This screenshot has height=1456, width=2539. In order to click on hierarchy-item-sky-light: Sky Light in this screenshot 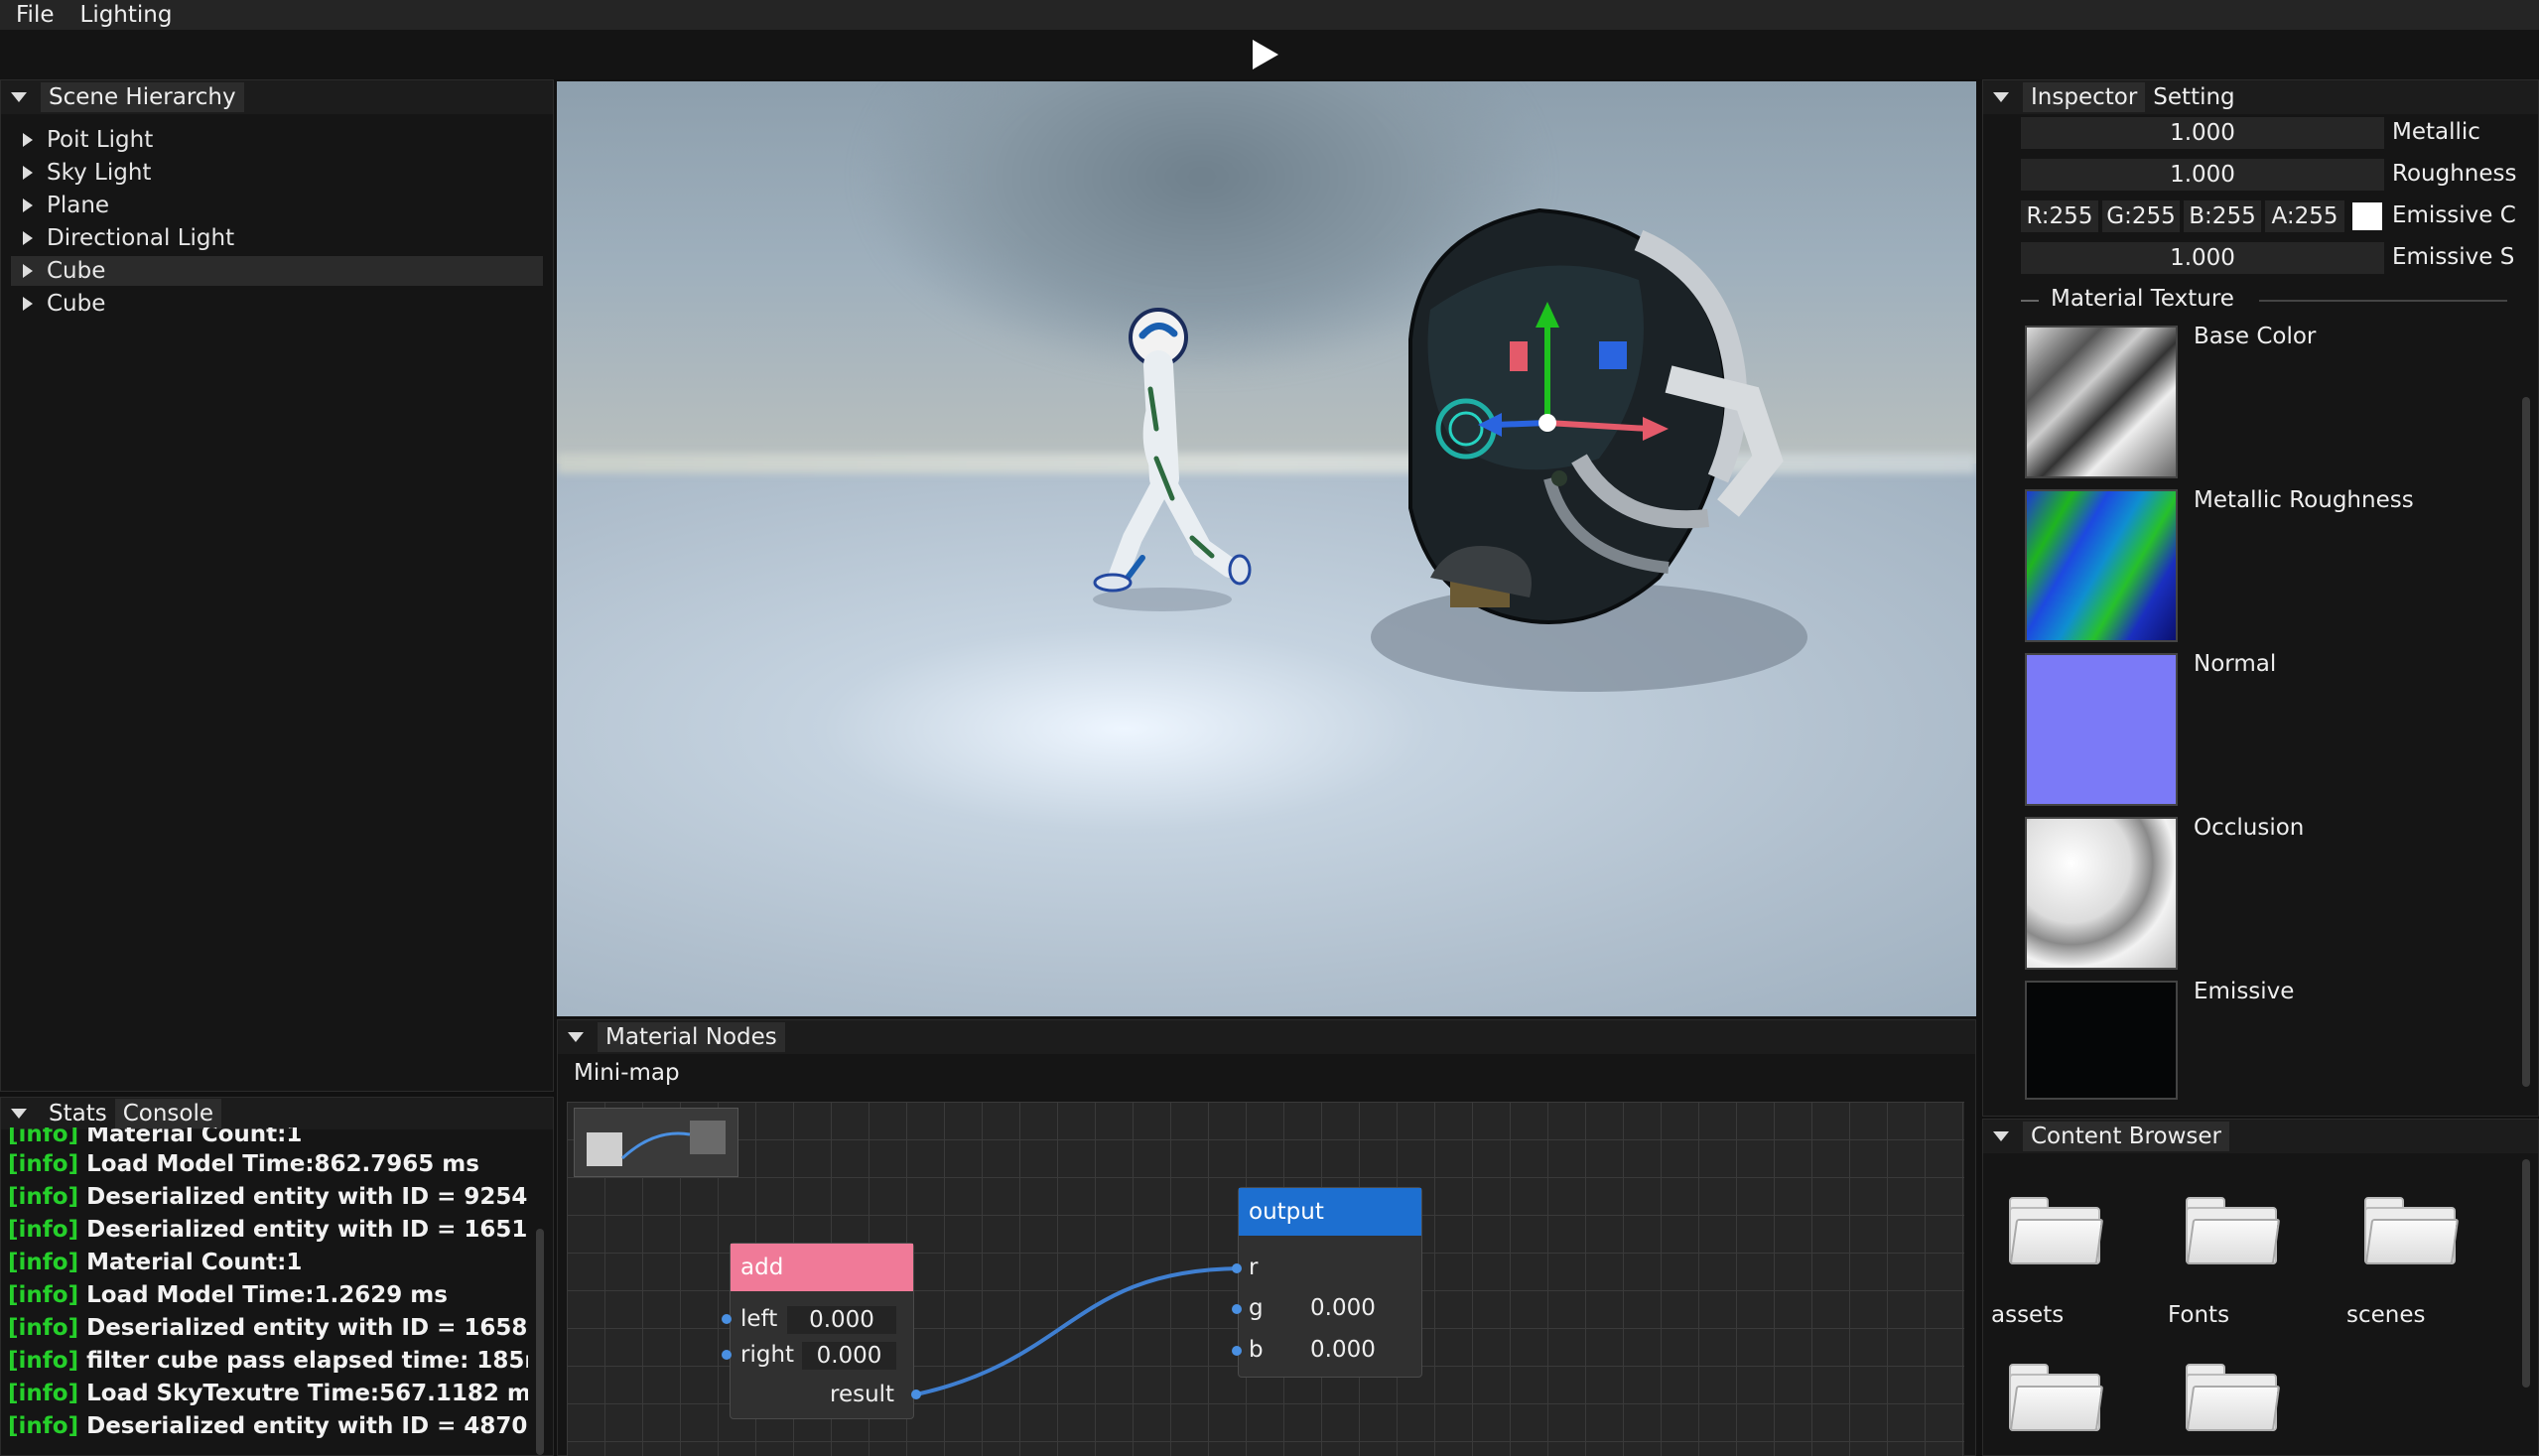, I will do `click(277, 173)`.